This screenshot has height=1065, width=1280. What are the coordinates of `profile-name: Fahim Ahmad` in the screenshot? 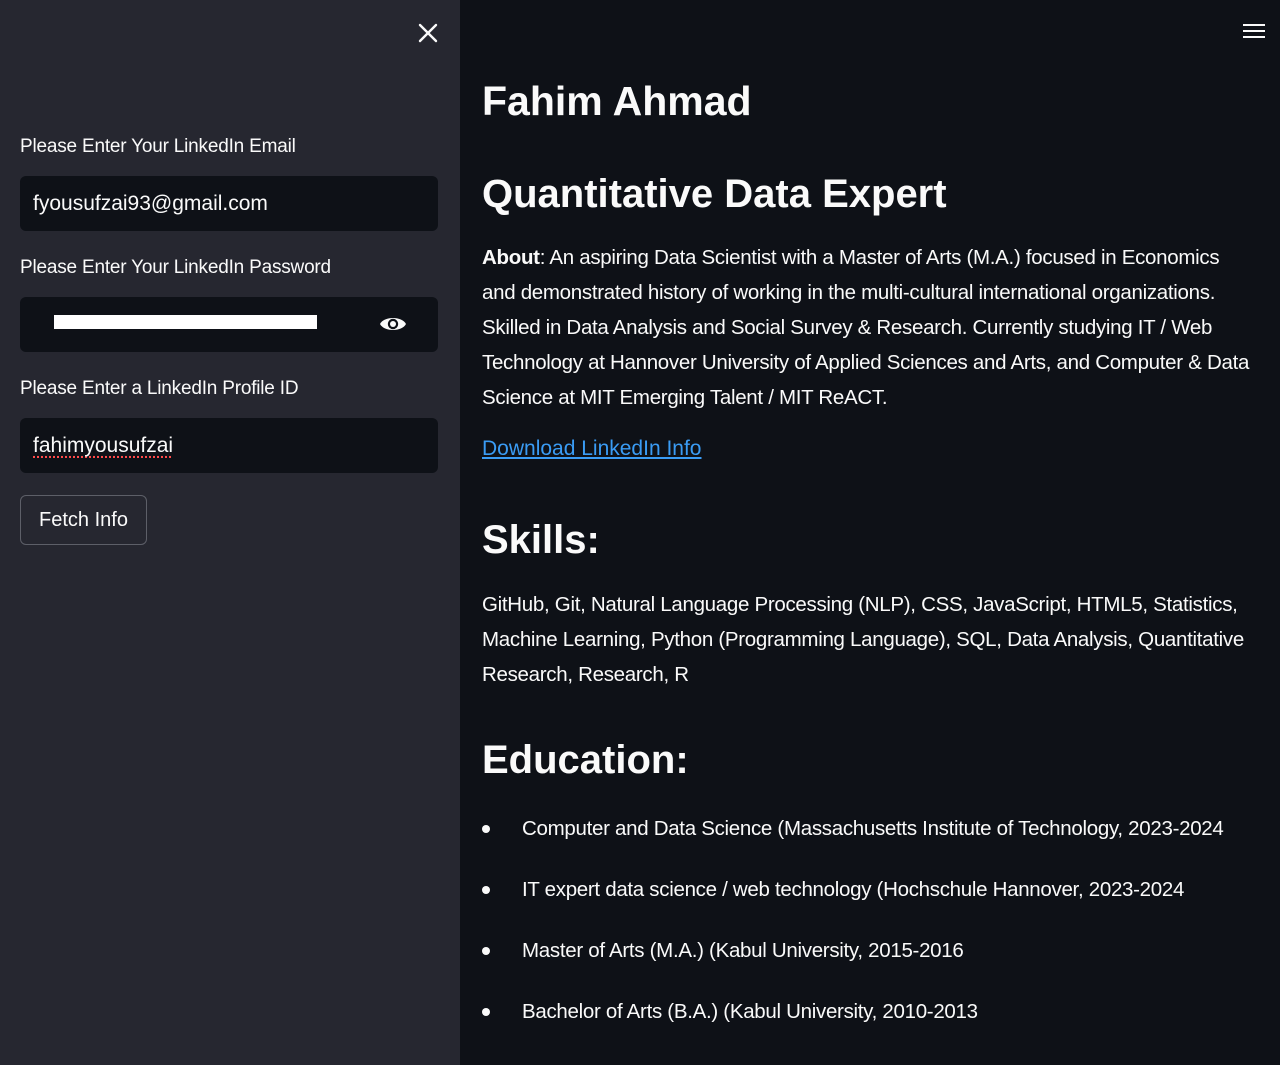 It's located at (617, 101).